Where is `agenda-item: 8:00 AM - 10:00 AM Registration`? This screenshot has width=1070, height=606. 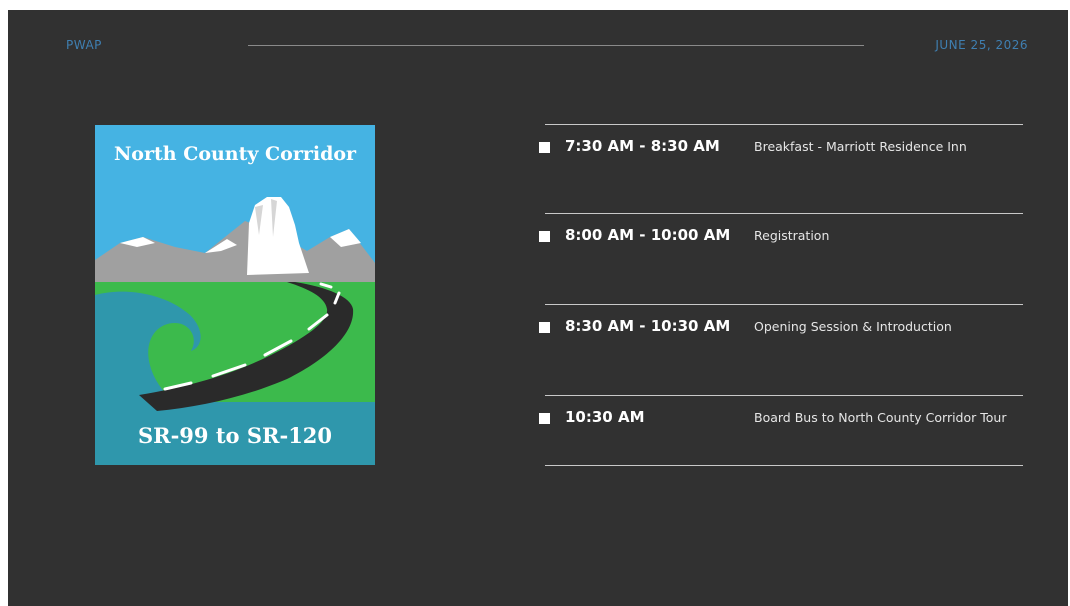 agenda-item: 8:00 AM - 10:00 AM Registration is located at coordinates (783, 241).